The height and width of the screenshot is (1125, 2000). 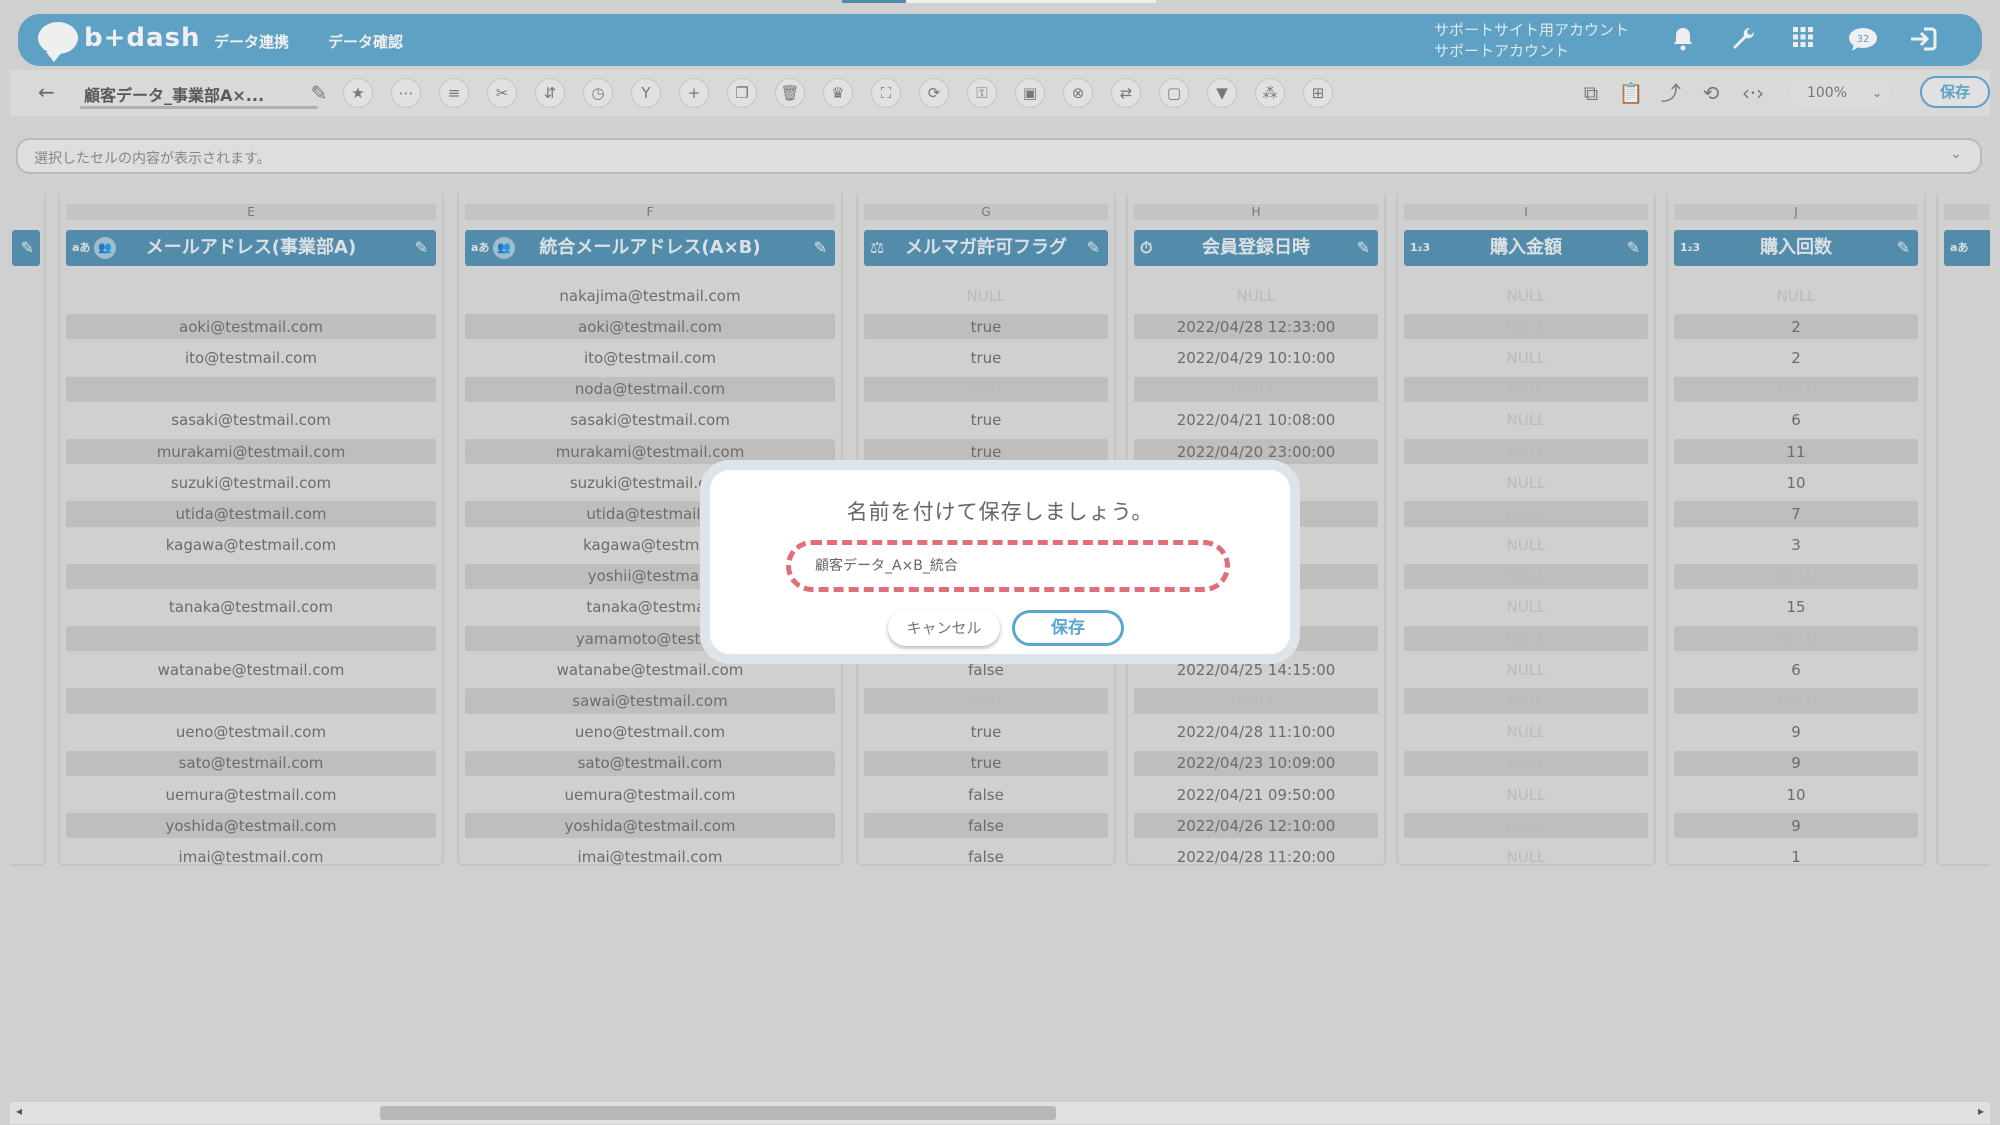 What do you see at coordinates (1981, 1111) in the screenshot?
I see `scroll-right-icon: ▸` at bounding box center [1981, 1111].